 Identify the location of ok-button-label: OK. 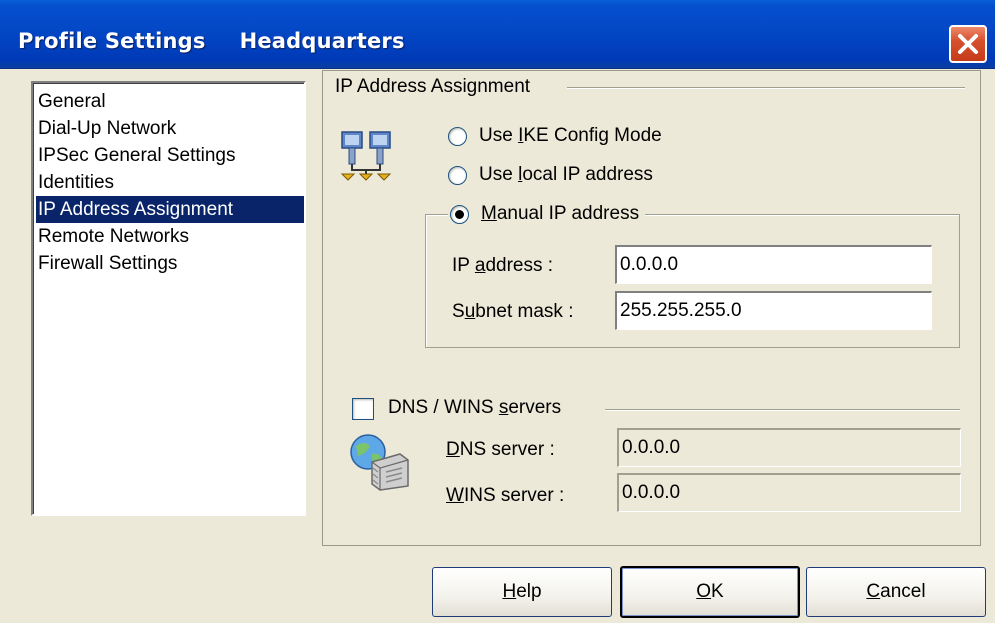
(710, 591).